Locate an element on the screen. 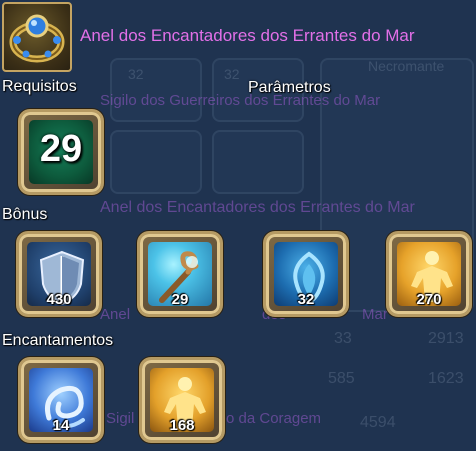 Image resolution: width=476 pixels, height=451 pixels. enchant-slot-2: 168 is located at coordinates (182, 400).